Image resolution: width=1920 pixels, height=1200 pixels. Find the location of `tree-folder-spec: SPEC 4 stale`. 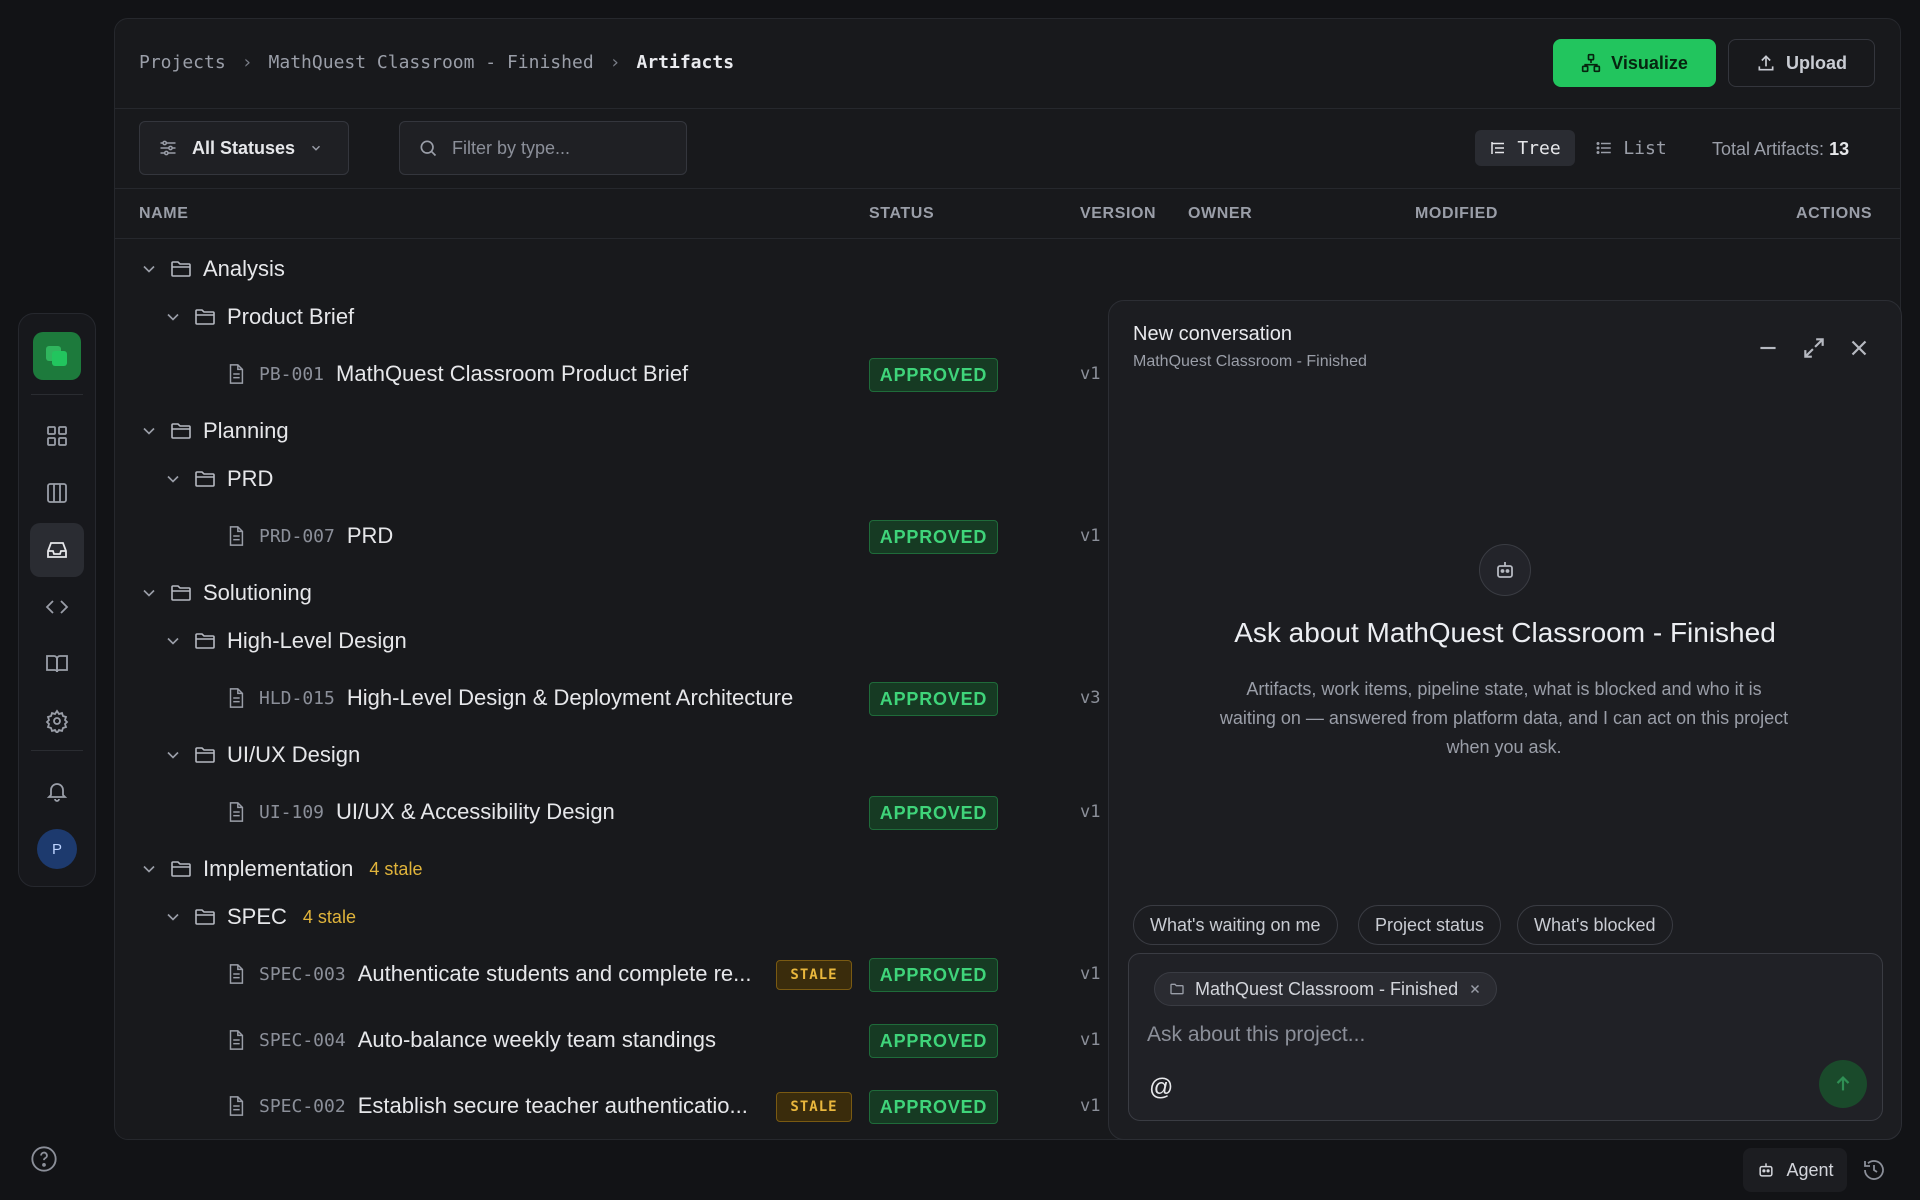

tree-folder-spec: SPEC 4 stale is located at coordinates (259, 917).